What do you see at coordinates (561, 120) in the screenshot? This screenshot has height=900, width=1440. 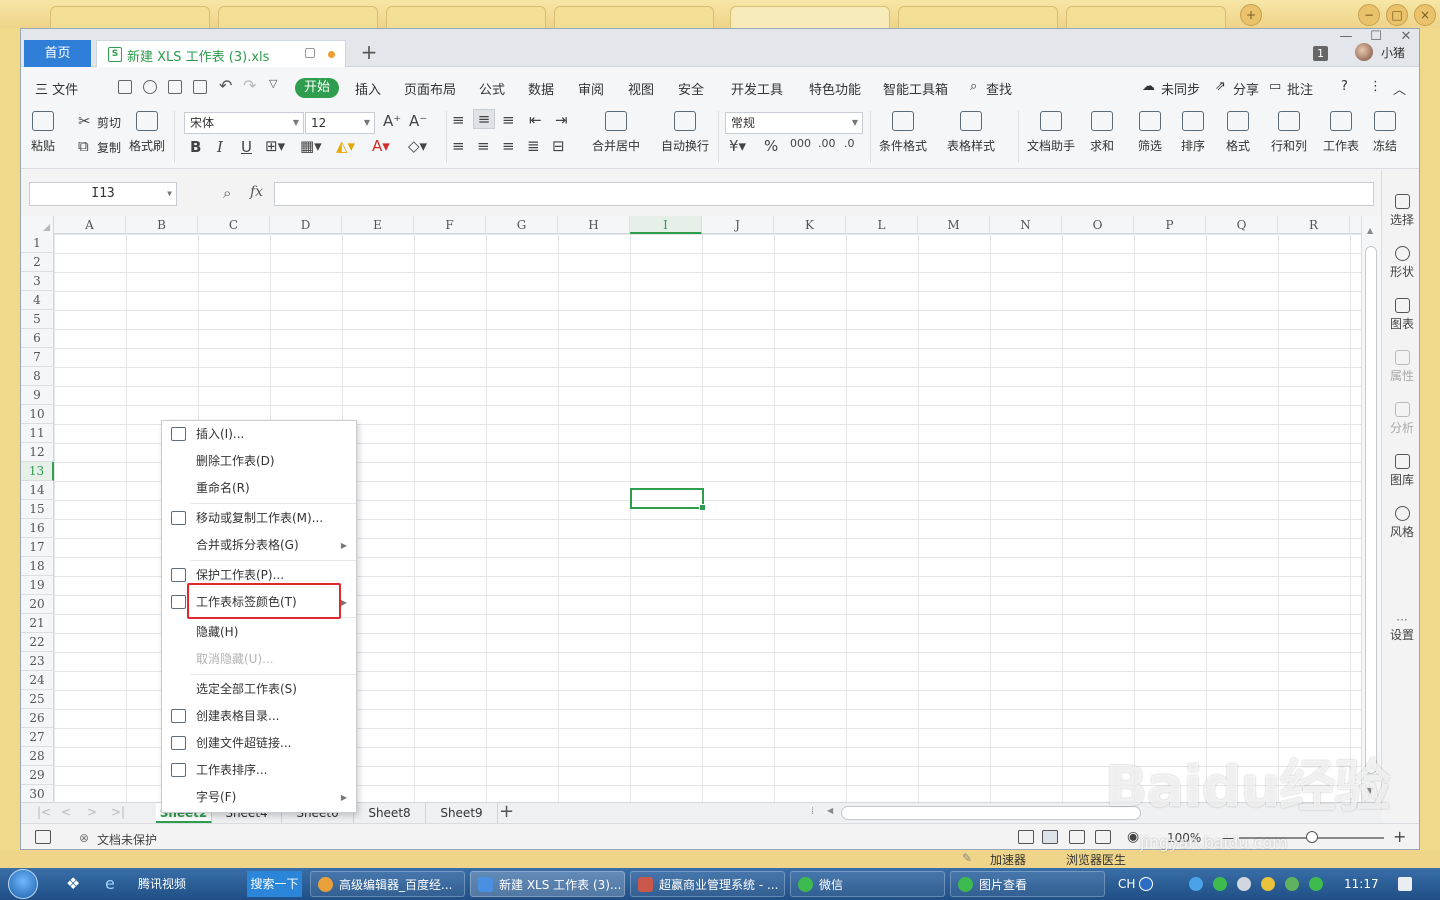 I see `indent-increase-icon: ⇥` at bounding box center [561, 120].